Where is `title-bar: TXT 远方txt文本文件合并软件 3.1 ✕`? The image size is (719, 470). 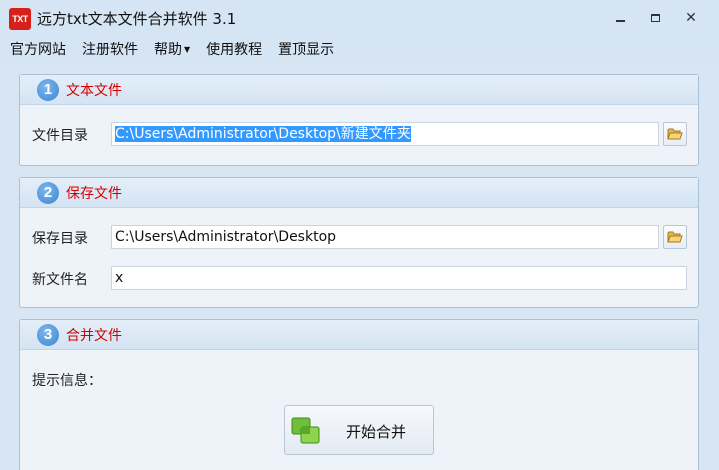 title-bar: TXT 远方txt文本文件合并软件 3.1 ✕ is located at coordinates (359, 18).